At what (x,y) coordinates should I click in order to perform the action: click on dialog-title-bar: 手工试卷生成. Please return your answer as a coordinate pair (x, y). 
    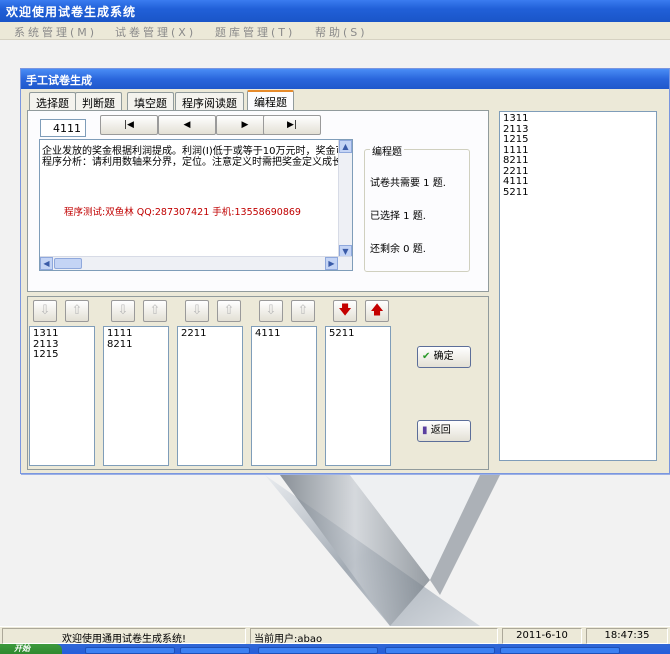
    Looking at the image, I should click on (345, 79).